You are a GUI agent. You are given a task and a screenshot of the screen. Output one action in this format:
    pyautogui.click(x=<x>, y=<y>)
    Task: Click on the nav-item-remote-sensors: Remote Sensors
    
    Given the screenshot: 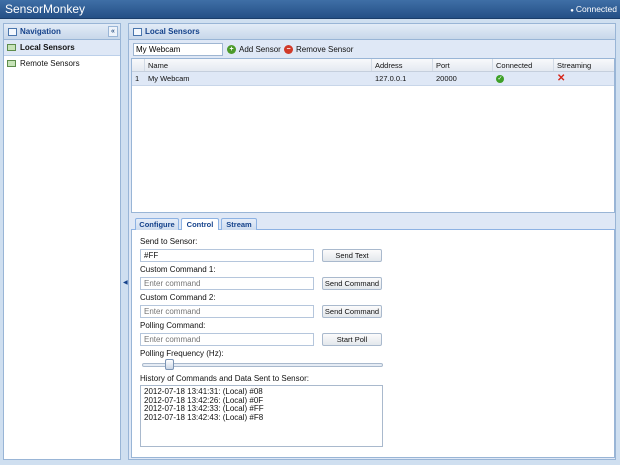 What is the action you would take?
    pyautogui.click(x=62, y=64)
    